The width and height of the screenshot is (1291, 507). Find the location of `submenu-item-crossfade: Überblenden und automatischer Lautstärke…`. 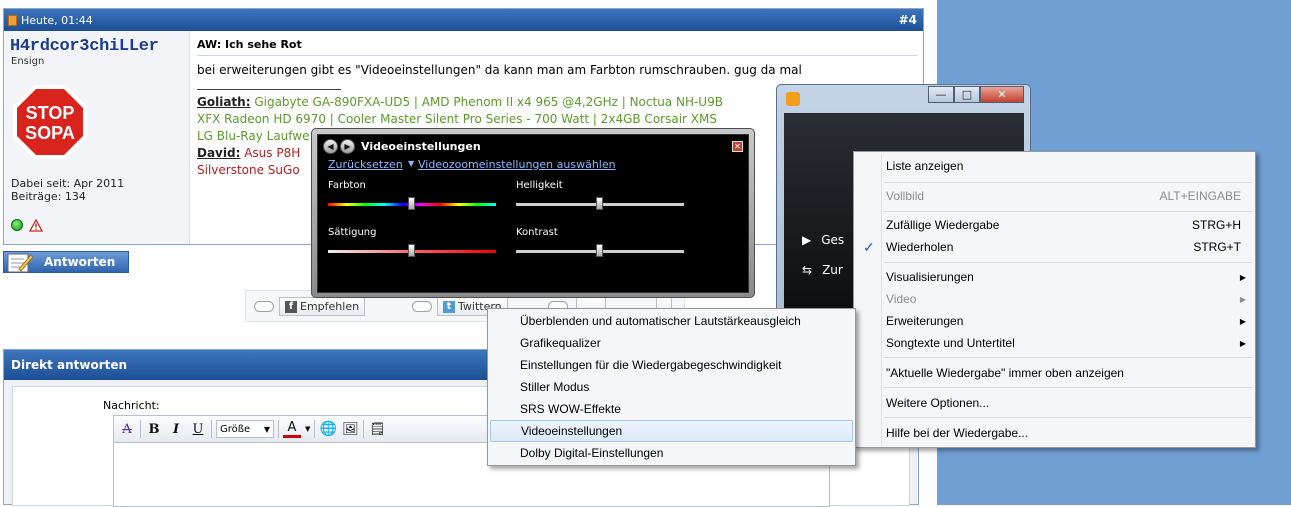

submenu-item-crossfade: Überblenden und automatischer Lautstärke… is located at coordinates (671, 321).